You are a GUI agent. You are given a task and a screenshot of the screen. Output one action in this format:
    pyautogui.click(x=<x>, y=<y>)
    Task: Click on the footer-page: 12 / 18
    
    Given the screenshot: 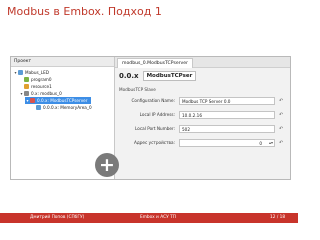 What is the action you would take?
    pyautogui.click(x=278, y=217)
    